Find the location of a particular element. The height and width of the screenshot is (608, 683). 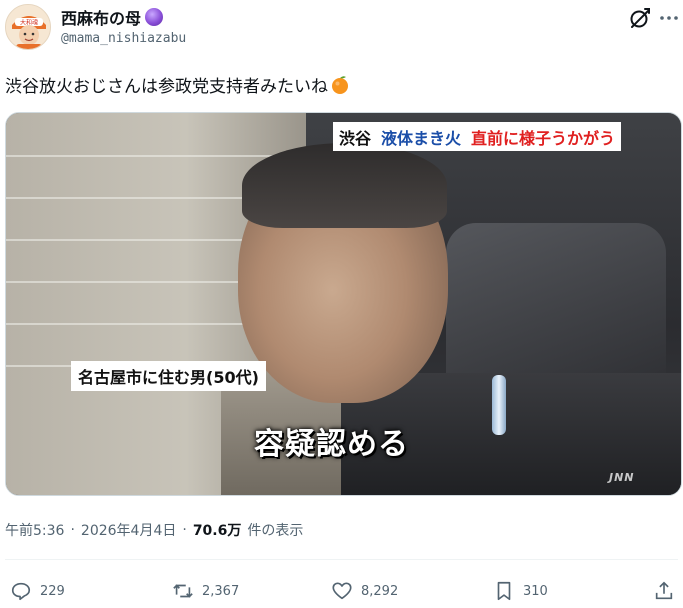

repost-count: 2,367 is located at coordinates (221, 591).